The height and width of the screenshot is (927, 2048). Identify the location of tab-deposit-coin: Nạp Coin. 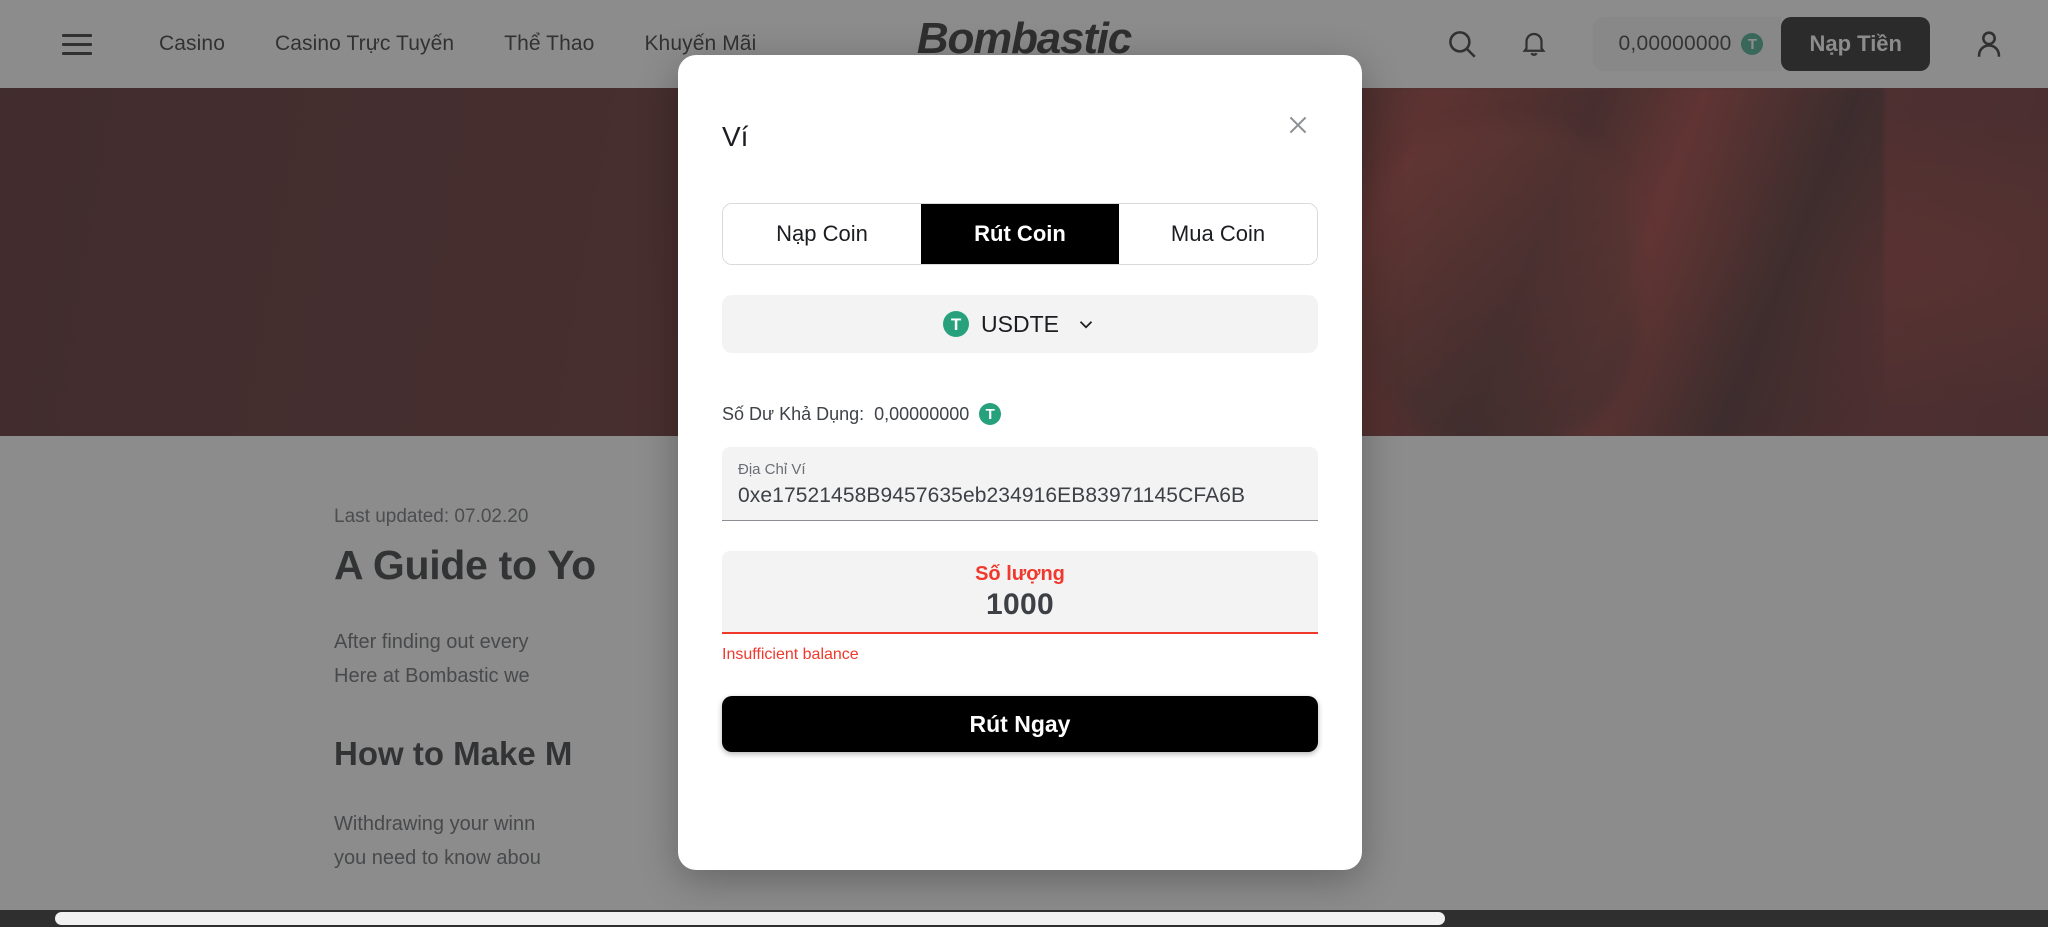
(822, 234).